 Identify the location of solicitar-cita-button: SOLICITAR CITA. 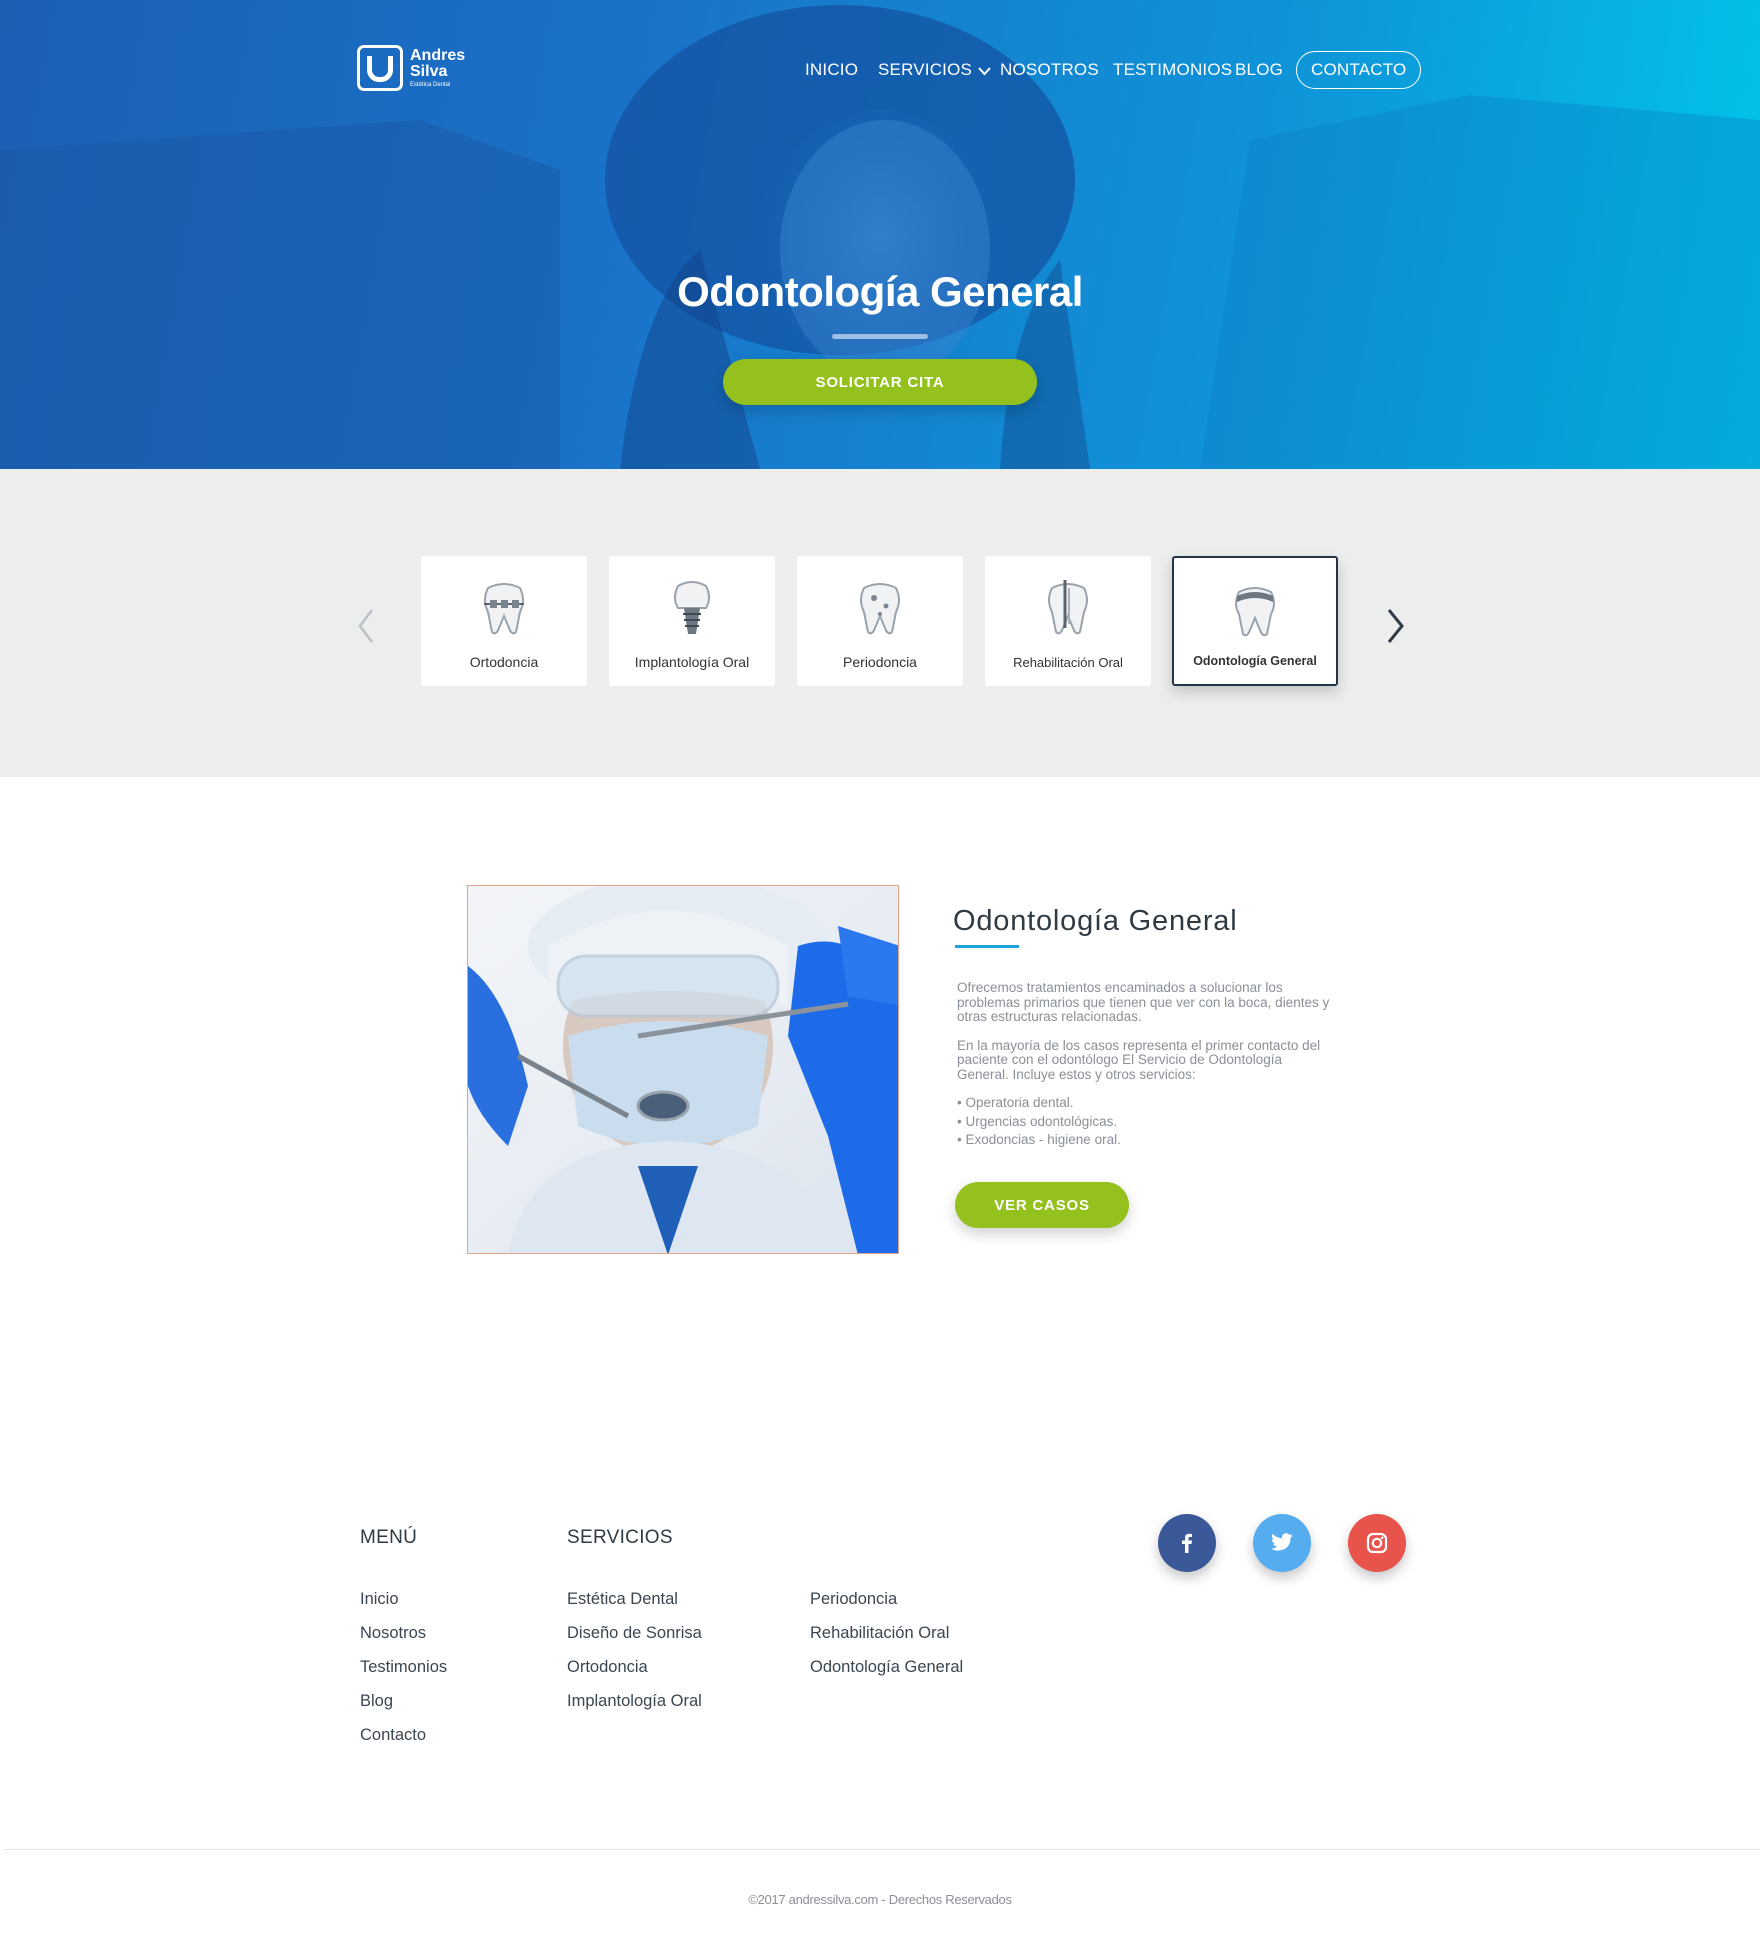
(880, 382).